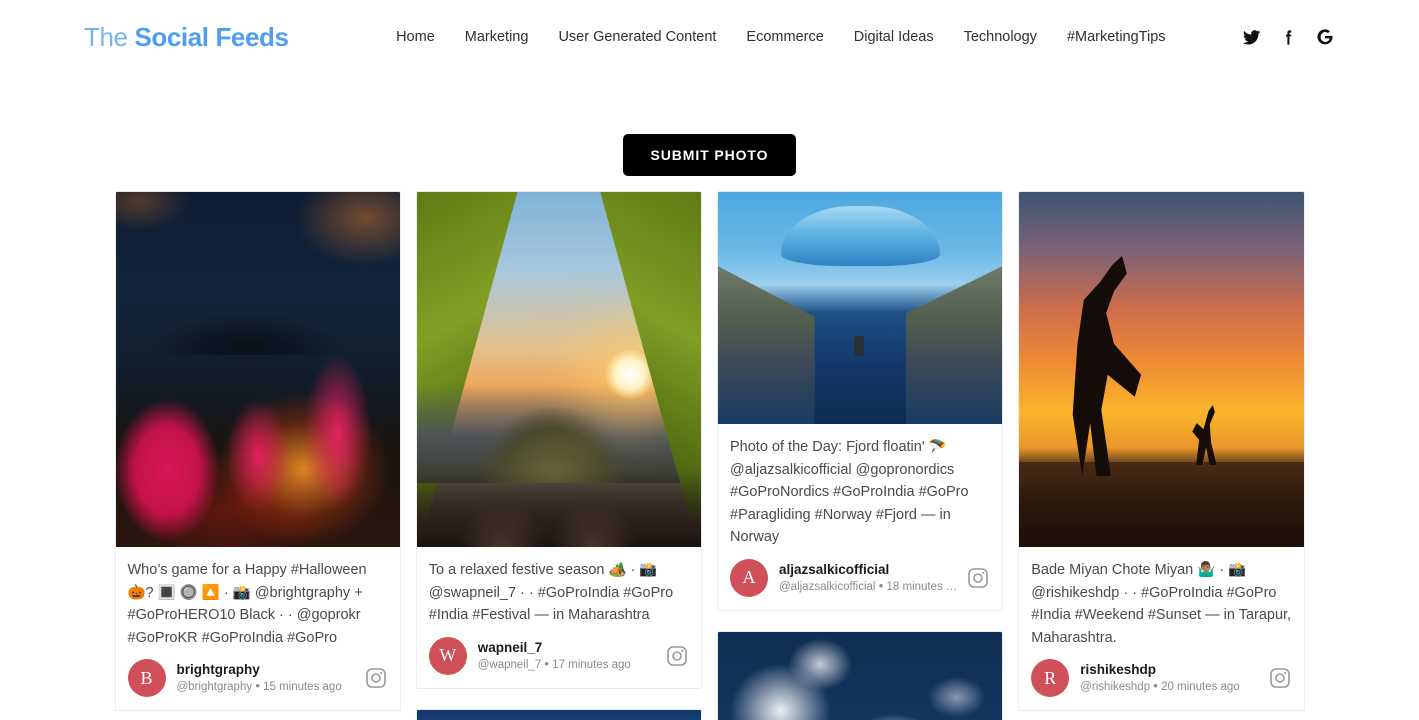  I want to click on card-photo-tent-sunrise-mountains, so click(558, 369).